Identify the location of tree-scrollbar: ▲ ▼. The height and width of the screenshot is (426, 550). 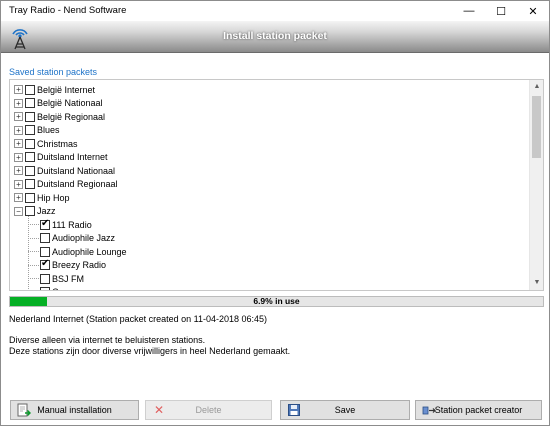
(536, 185).